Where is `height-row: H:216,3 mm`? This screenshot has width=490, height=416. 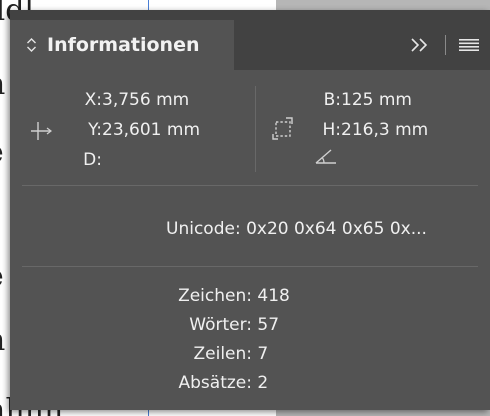
height-row: H:216,3 mm is located at coordinates (375, 130).